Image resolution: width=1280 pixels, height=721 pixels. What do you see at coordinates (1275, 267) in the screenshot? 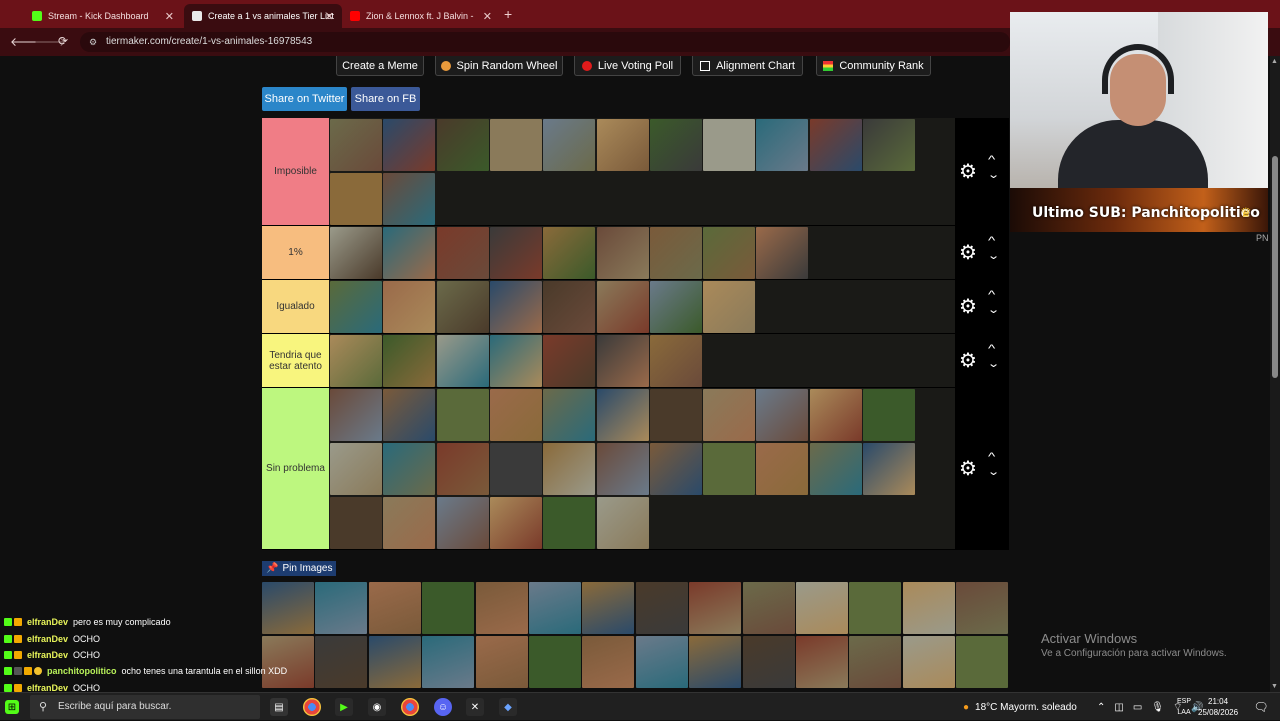
I see `scroll-thumb` at bounding box center [1275, 267].